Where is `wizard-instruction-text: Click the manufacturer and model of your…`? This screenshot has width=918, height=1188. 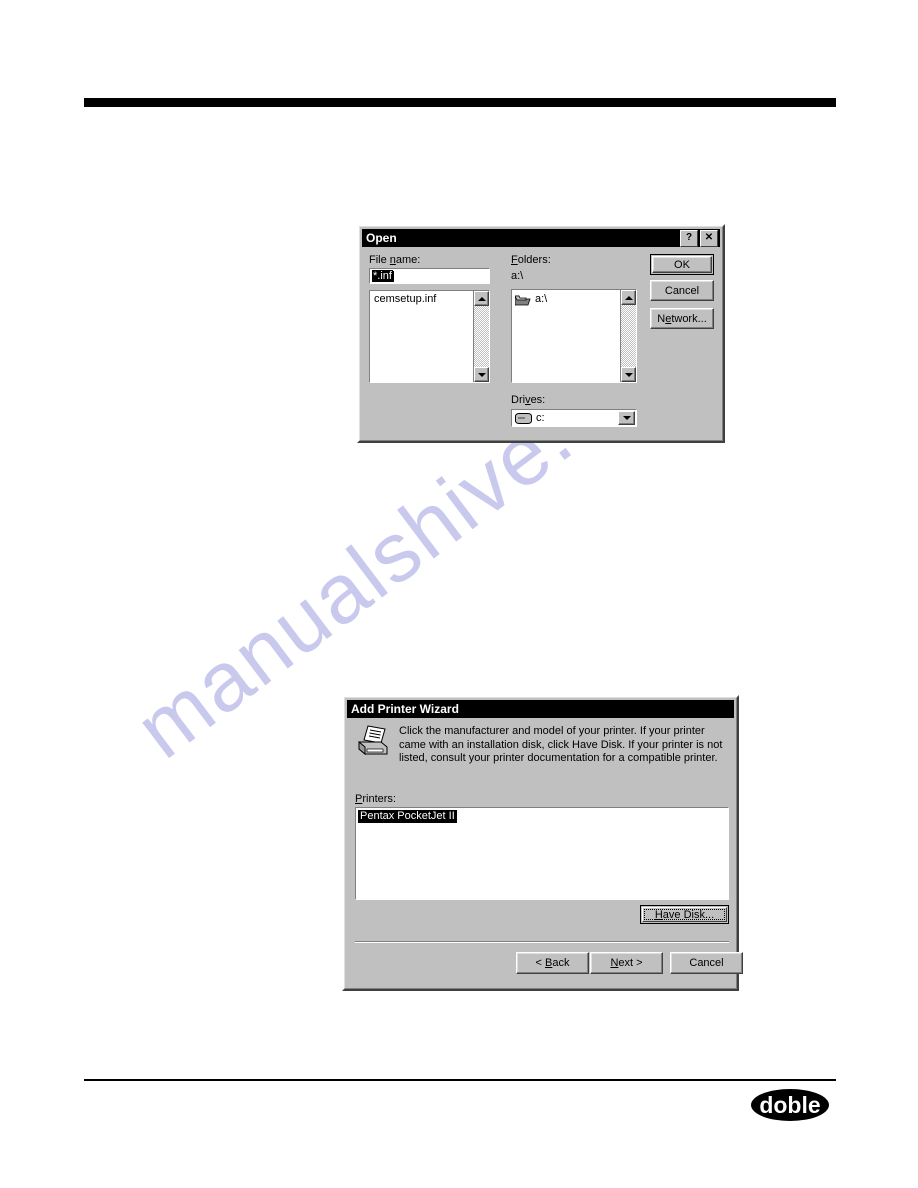
wizard-instruction-text: Click the manufacturer and model of your… is located at coordinates (561, 744).